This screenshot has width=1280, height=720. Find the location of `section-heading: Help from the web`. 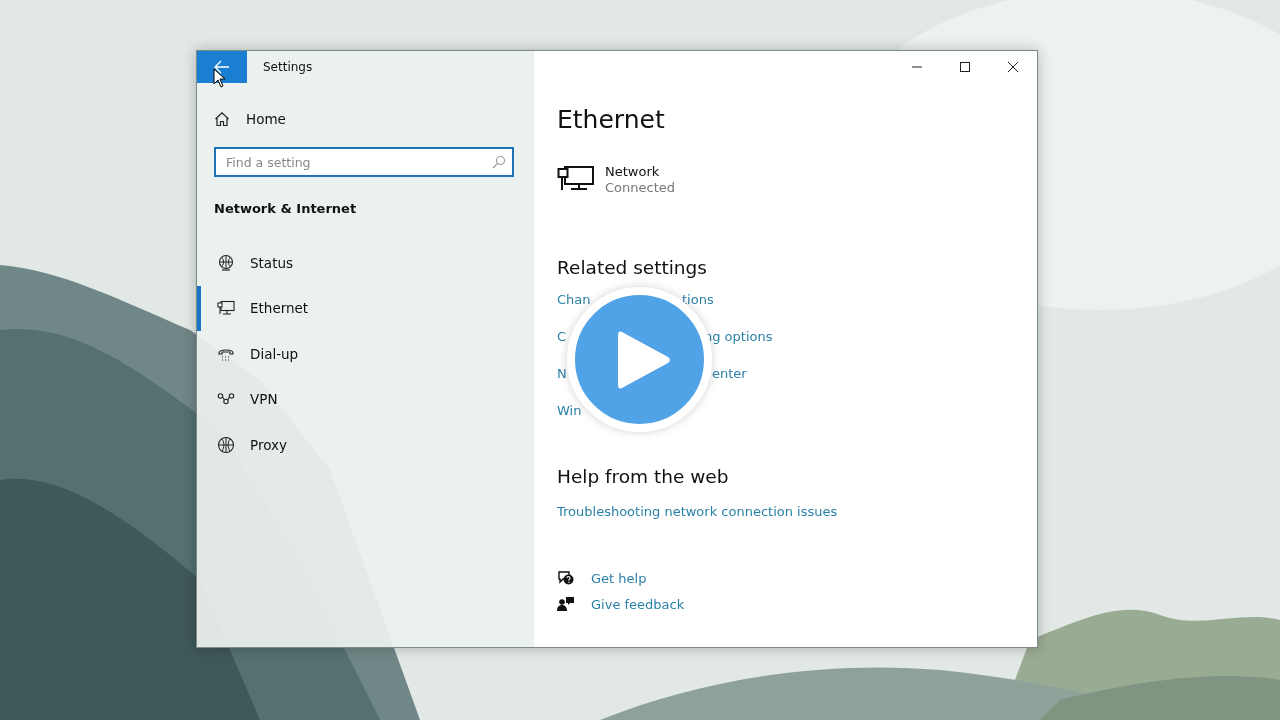

section-heading: Help from the web is located at coordinates (643, 476).